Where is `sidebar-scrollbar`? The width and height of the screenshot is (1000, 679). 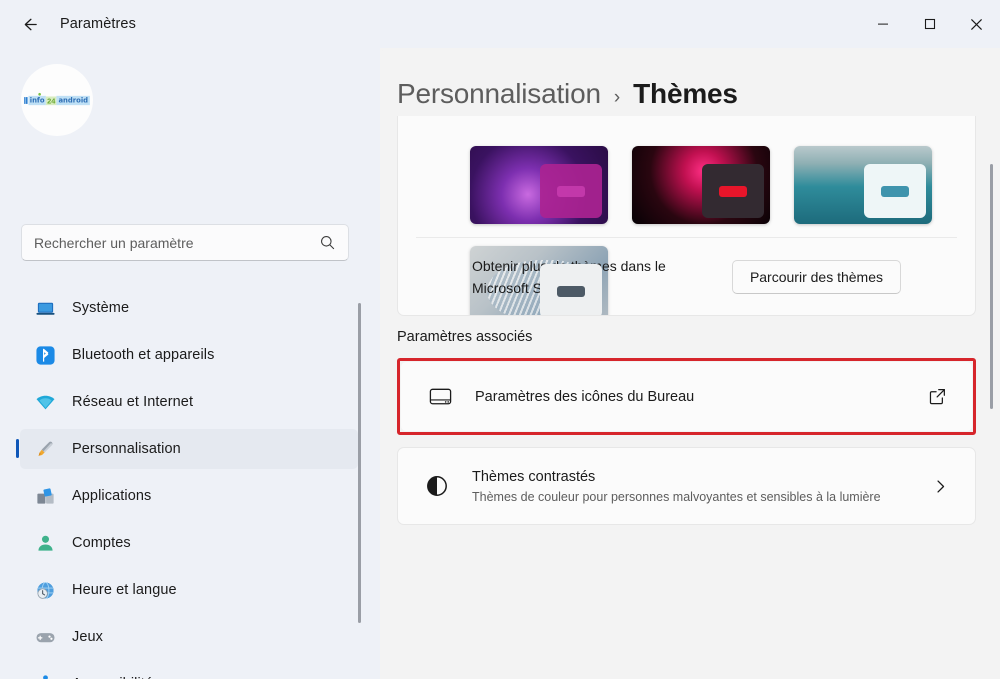 sidebar-scrollbar is located at coordinates (359, 463).